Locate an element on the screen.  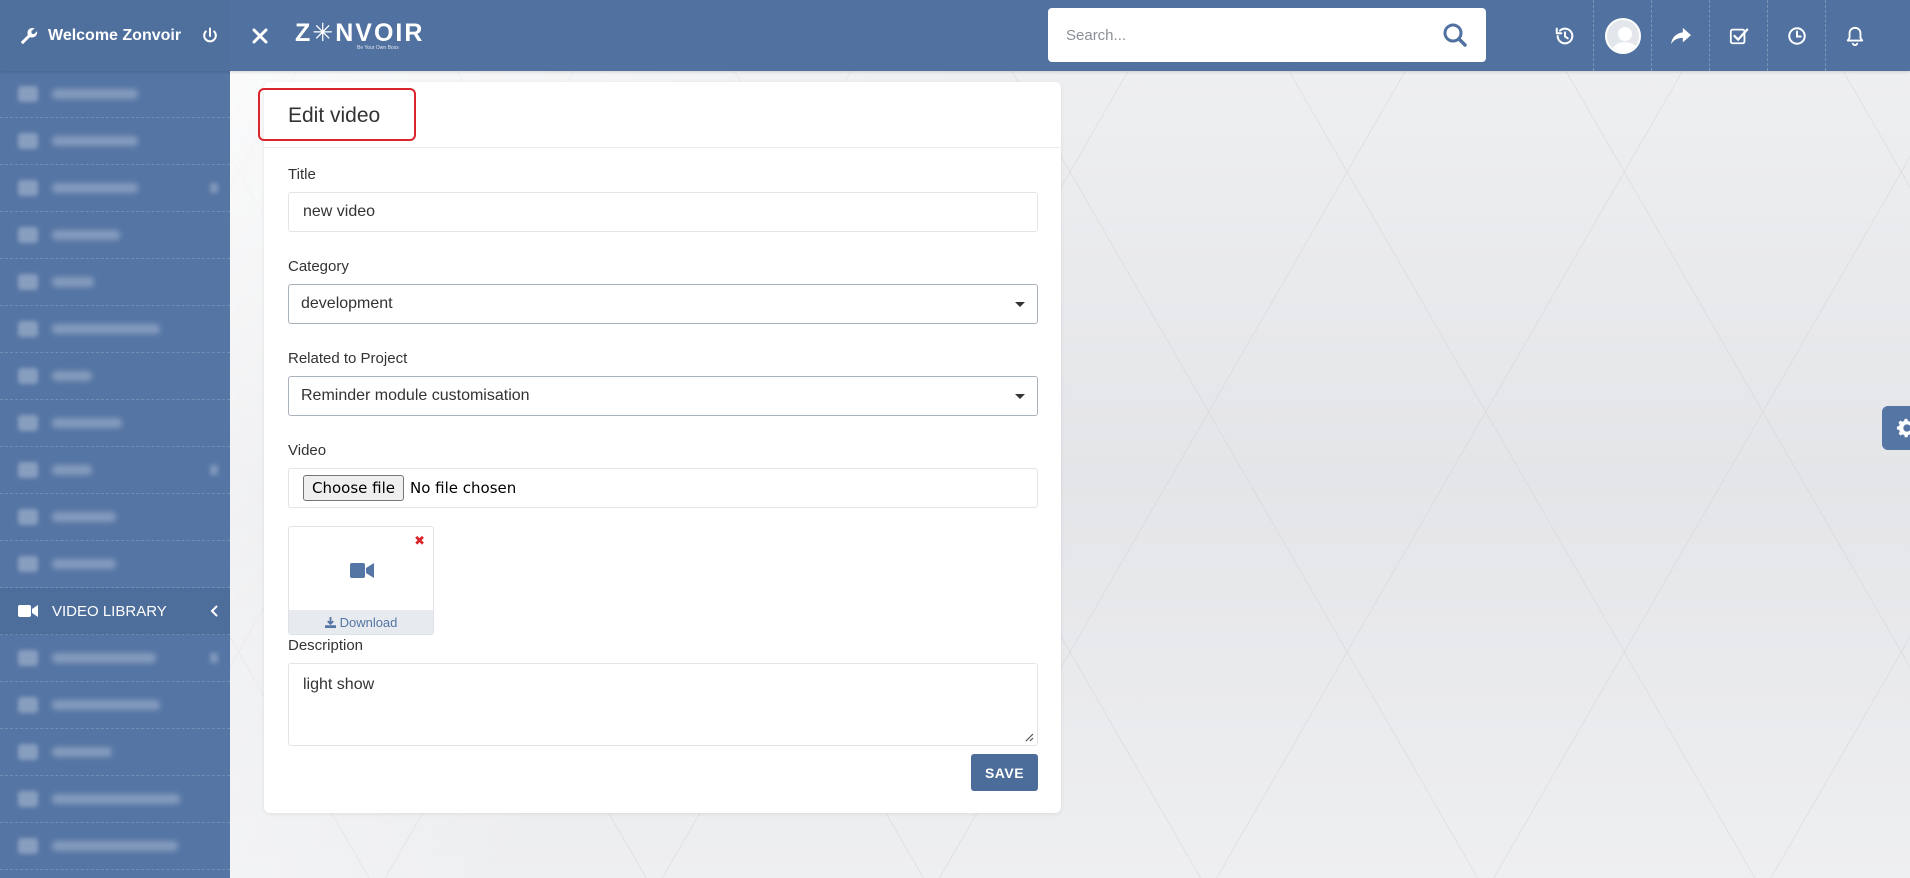
description-label: Description is located at coordinates (326, 645).